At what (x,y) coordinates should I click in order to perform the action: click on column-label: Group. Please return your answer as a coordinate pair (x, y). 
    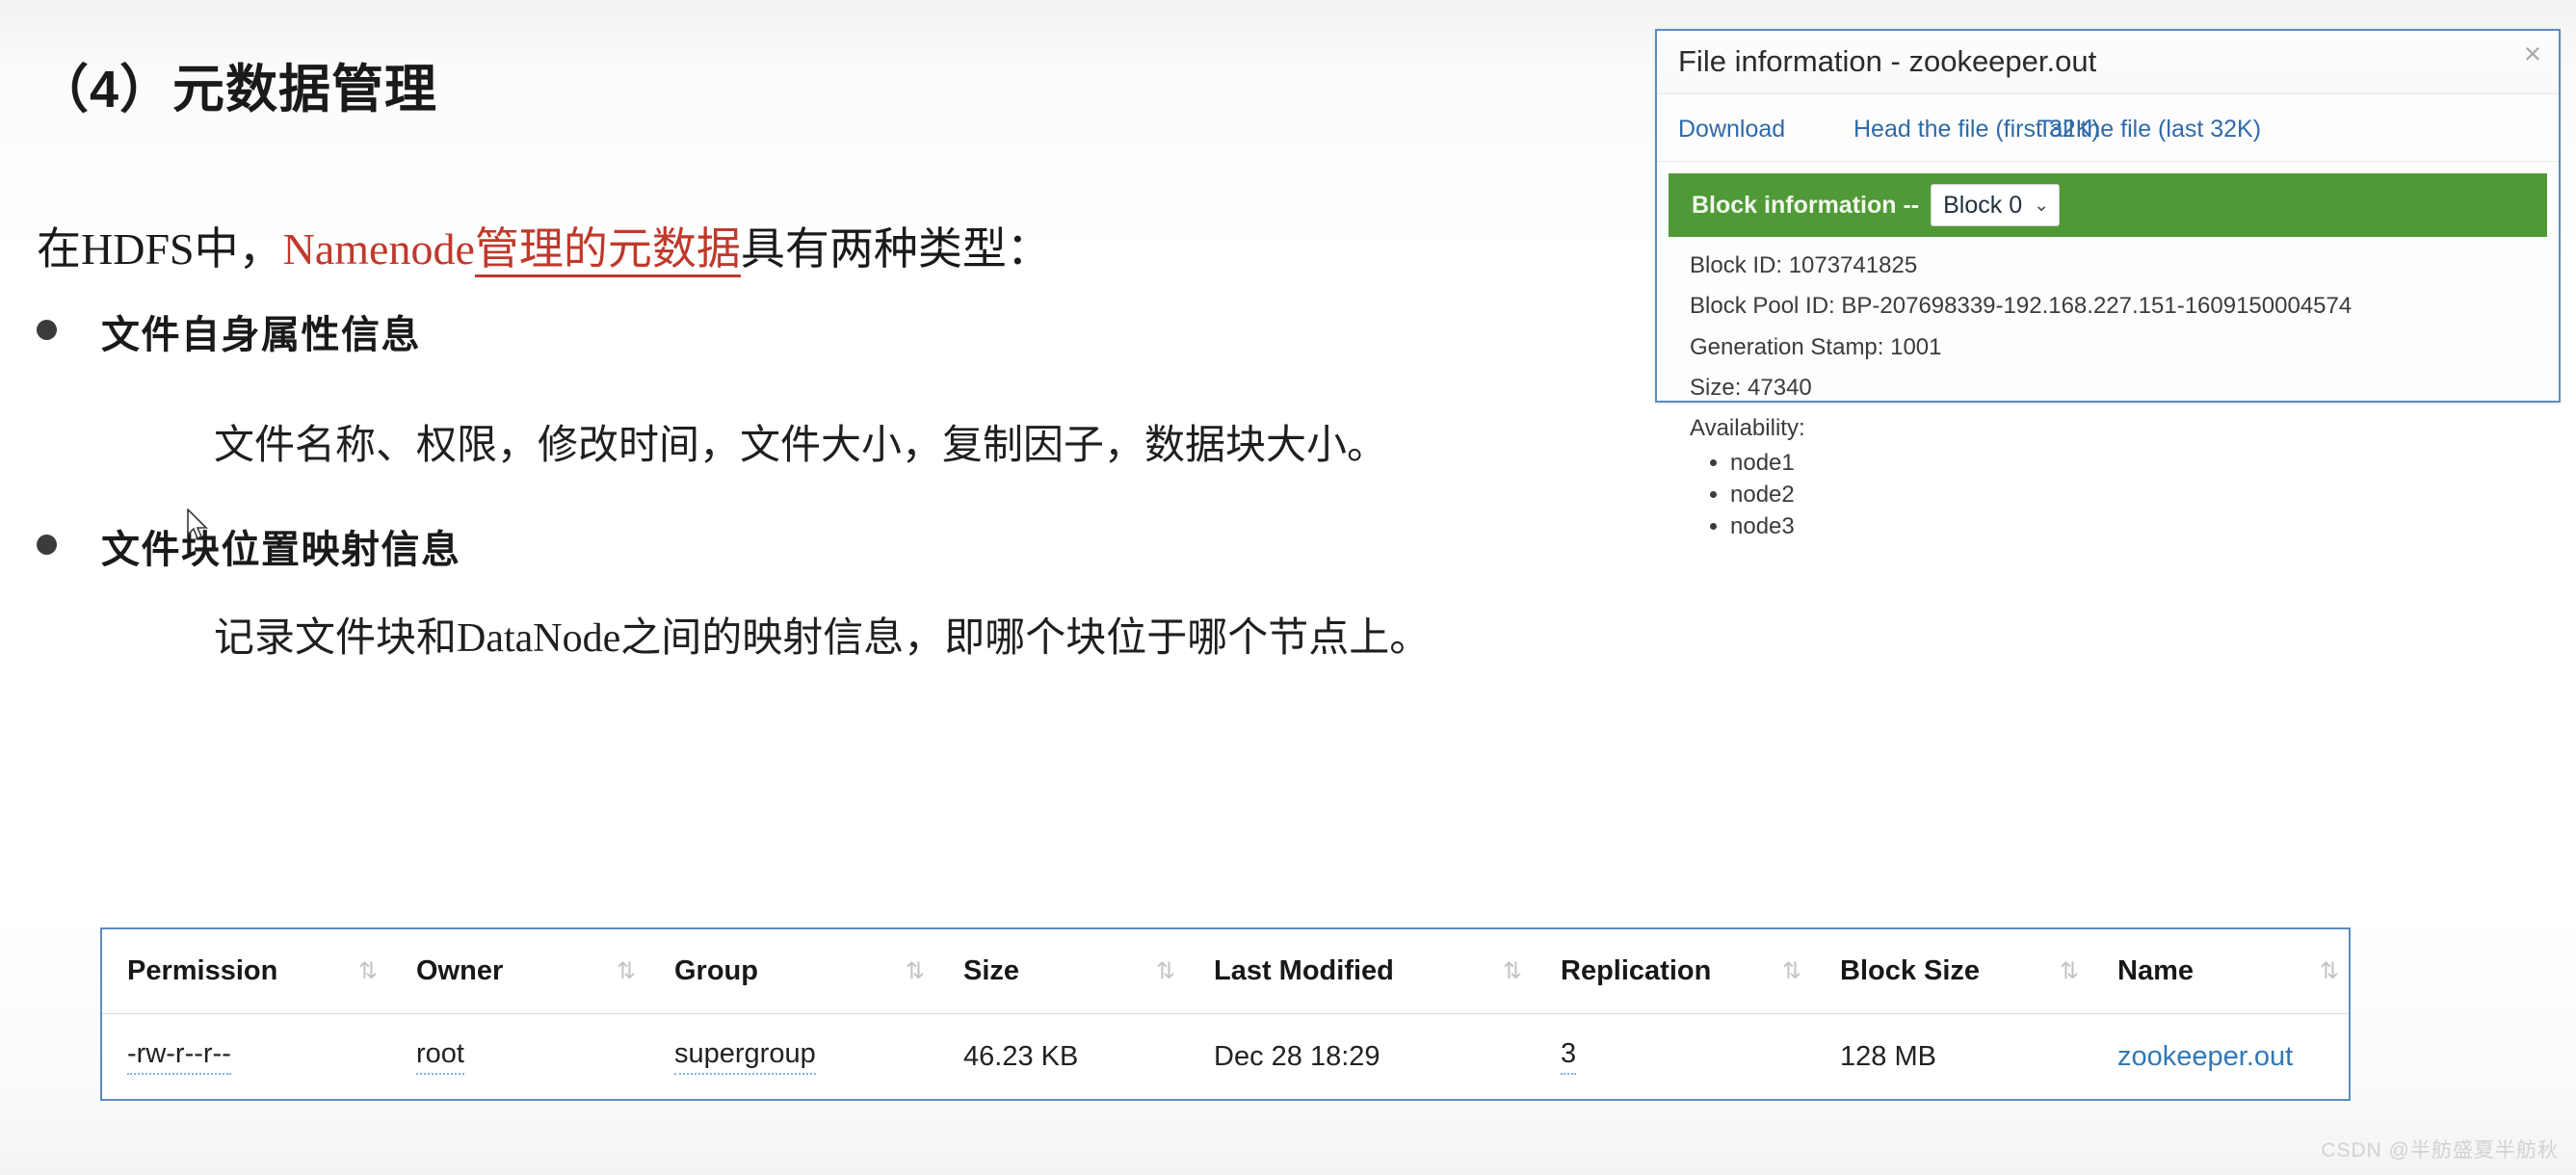
    Looking at the image, I should click on (716, 970).